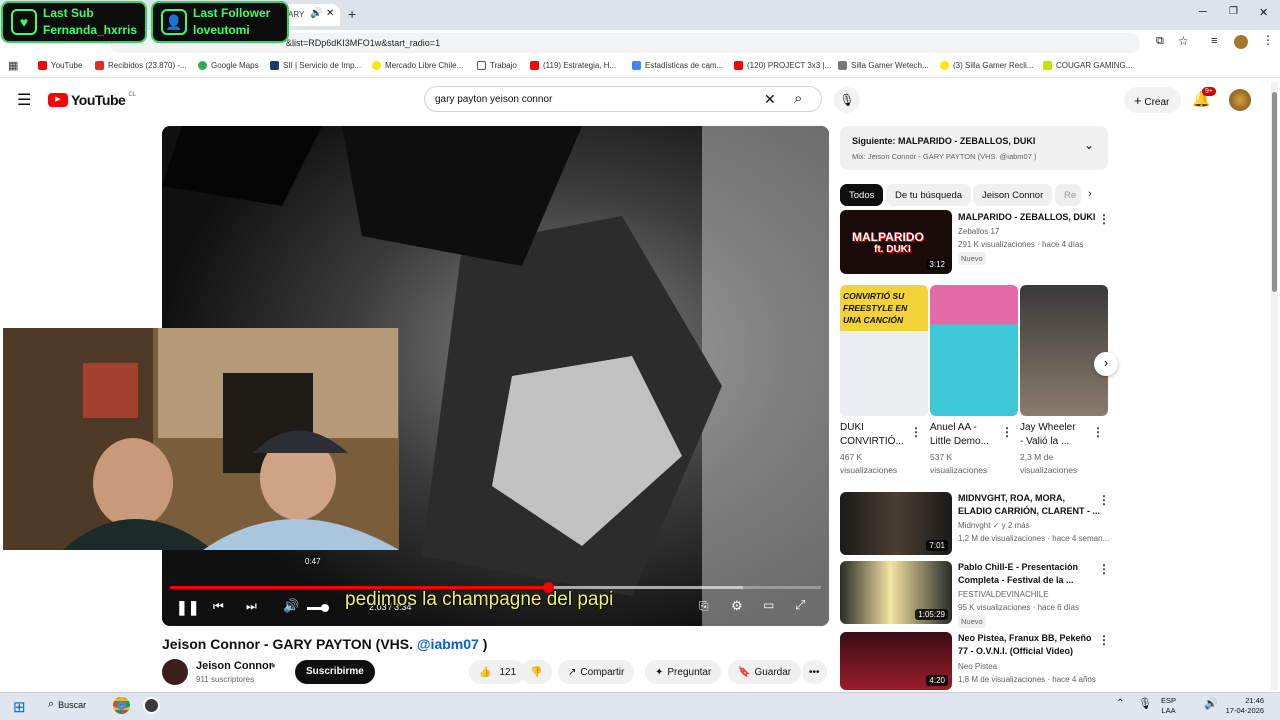 The width and height of the screenshot is (1280, 720). What do you see at coordinates (765, 672) in the screenshot?
I see `save-button: 🔖 Guardar` at bounding box center [765, 672].